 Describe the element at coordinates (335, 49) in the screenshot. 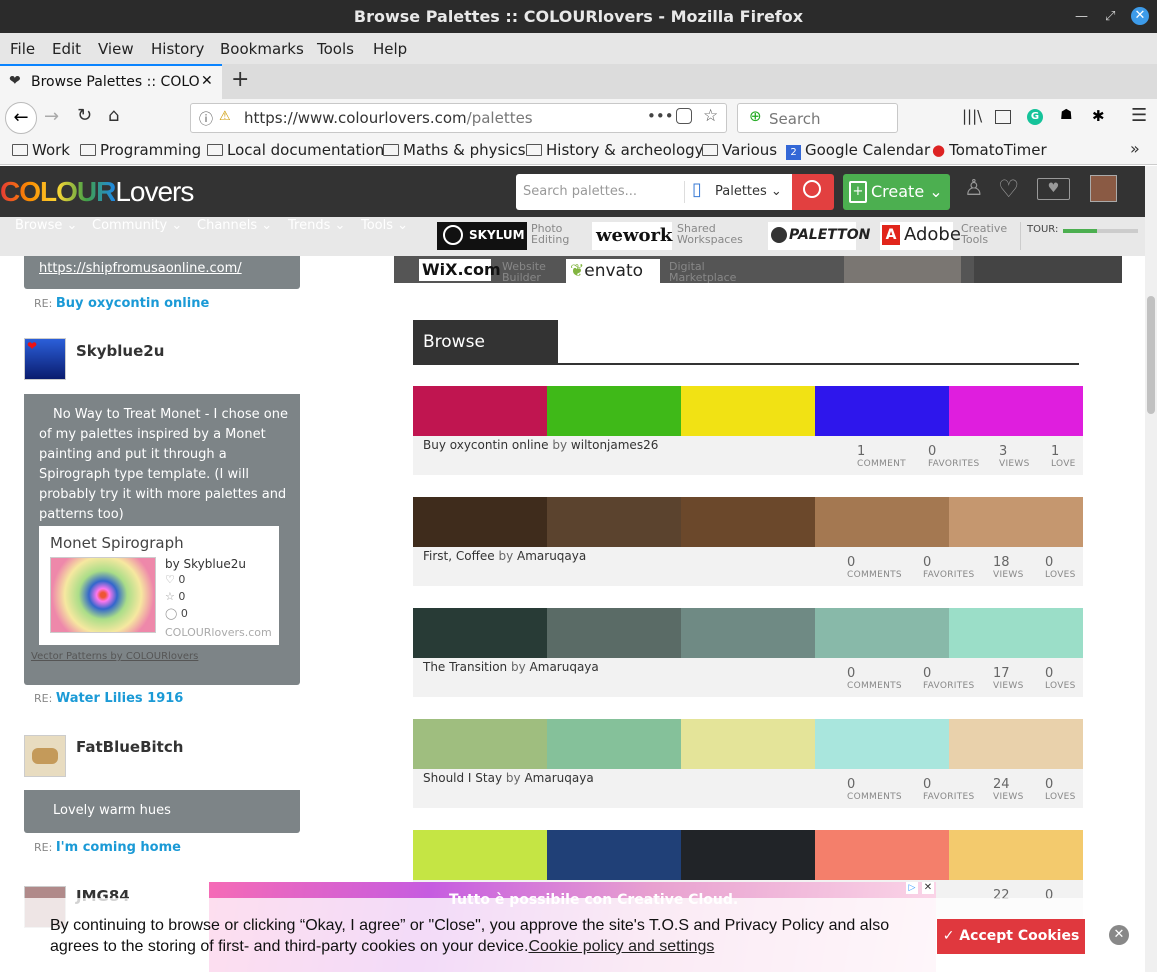

I see `menu-tools: Tools` at that location.